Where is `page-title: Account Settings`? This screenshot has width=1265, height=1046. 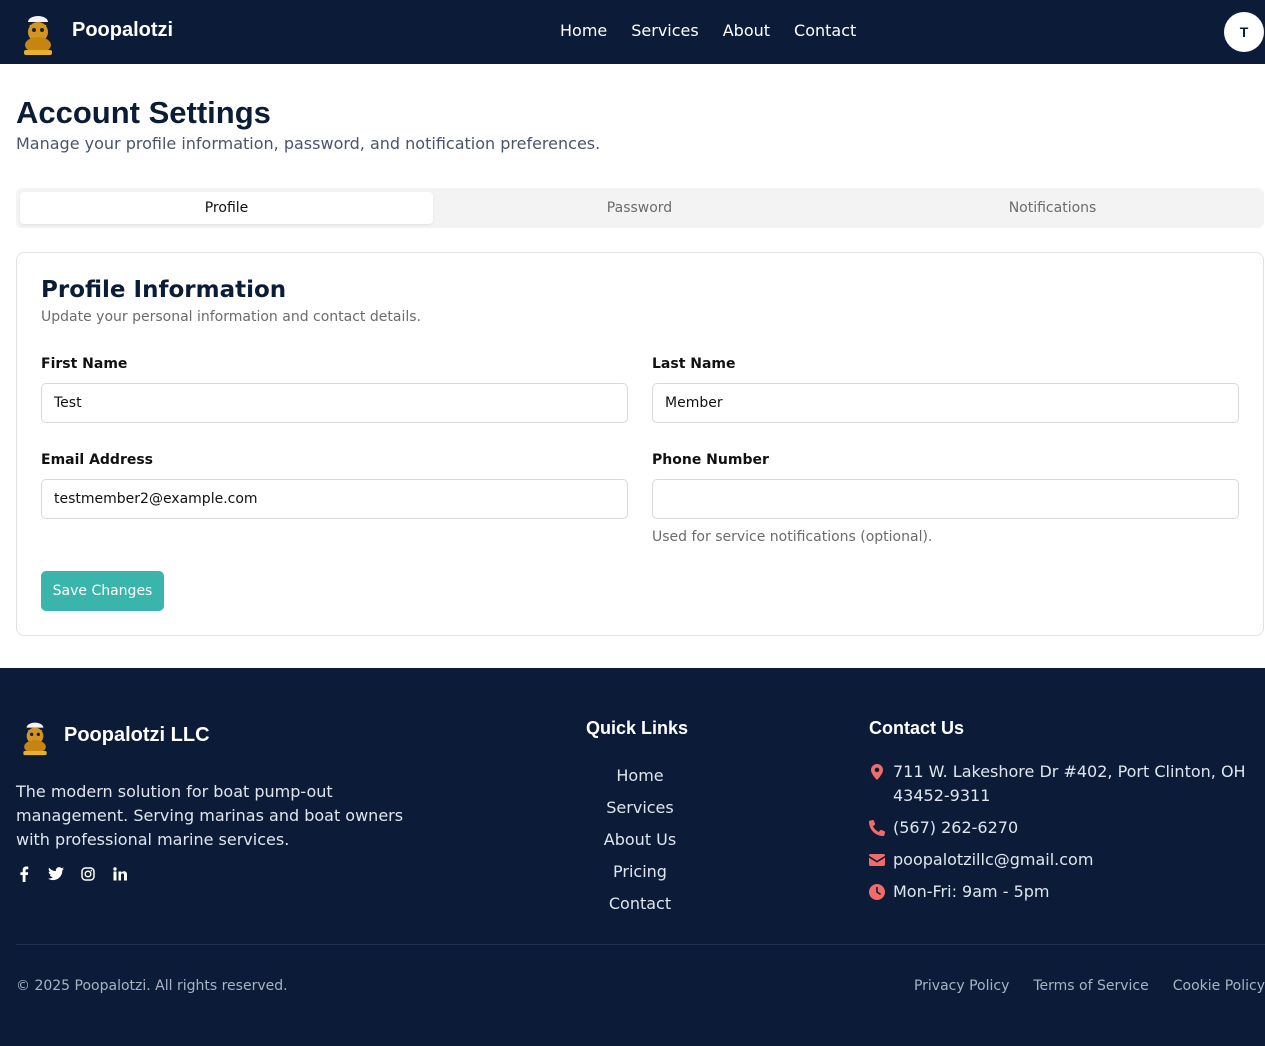
page-title: Account Settings is located at coordinates (143, 112).